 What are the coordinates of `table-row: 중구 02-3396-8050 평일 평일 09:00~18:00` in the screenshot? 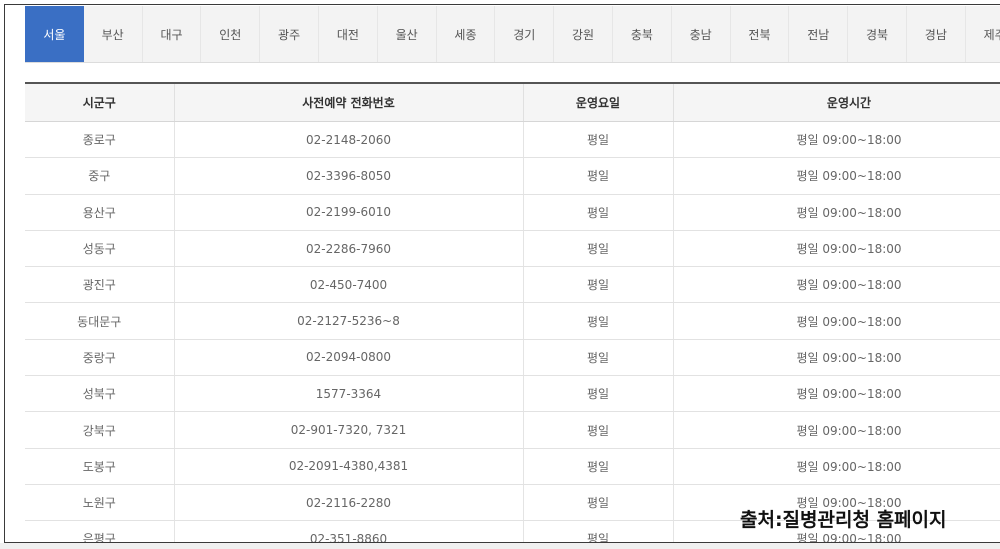 It's located at (512, 176).